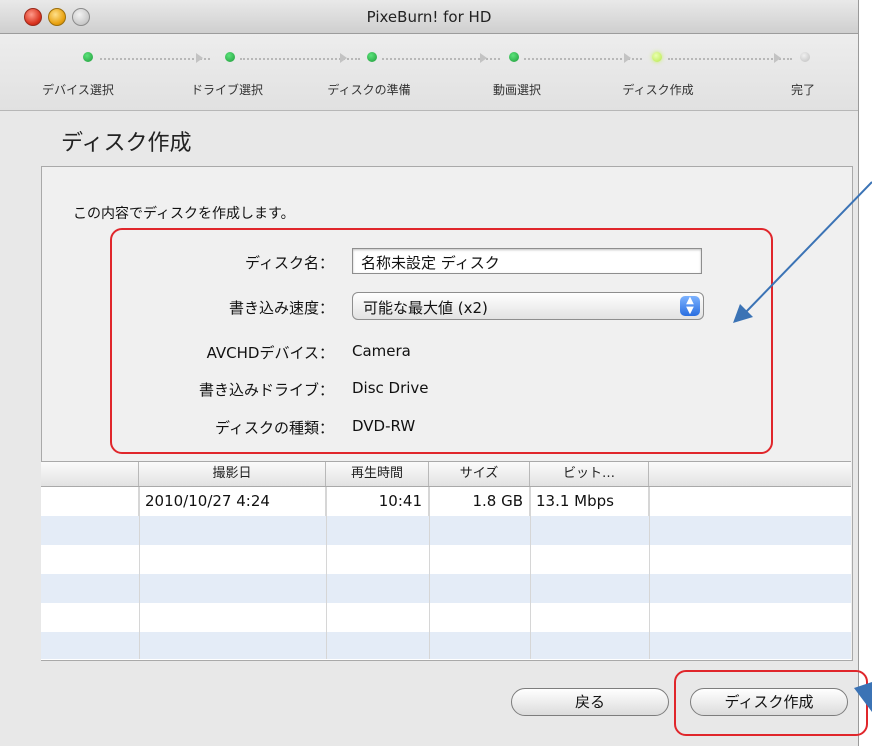 This screenshot has height=746, width=872. I want to click on window-title: PixeBurn! for HD, so click(429, 17).